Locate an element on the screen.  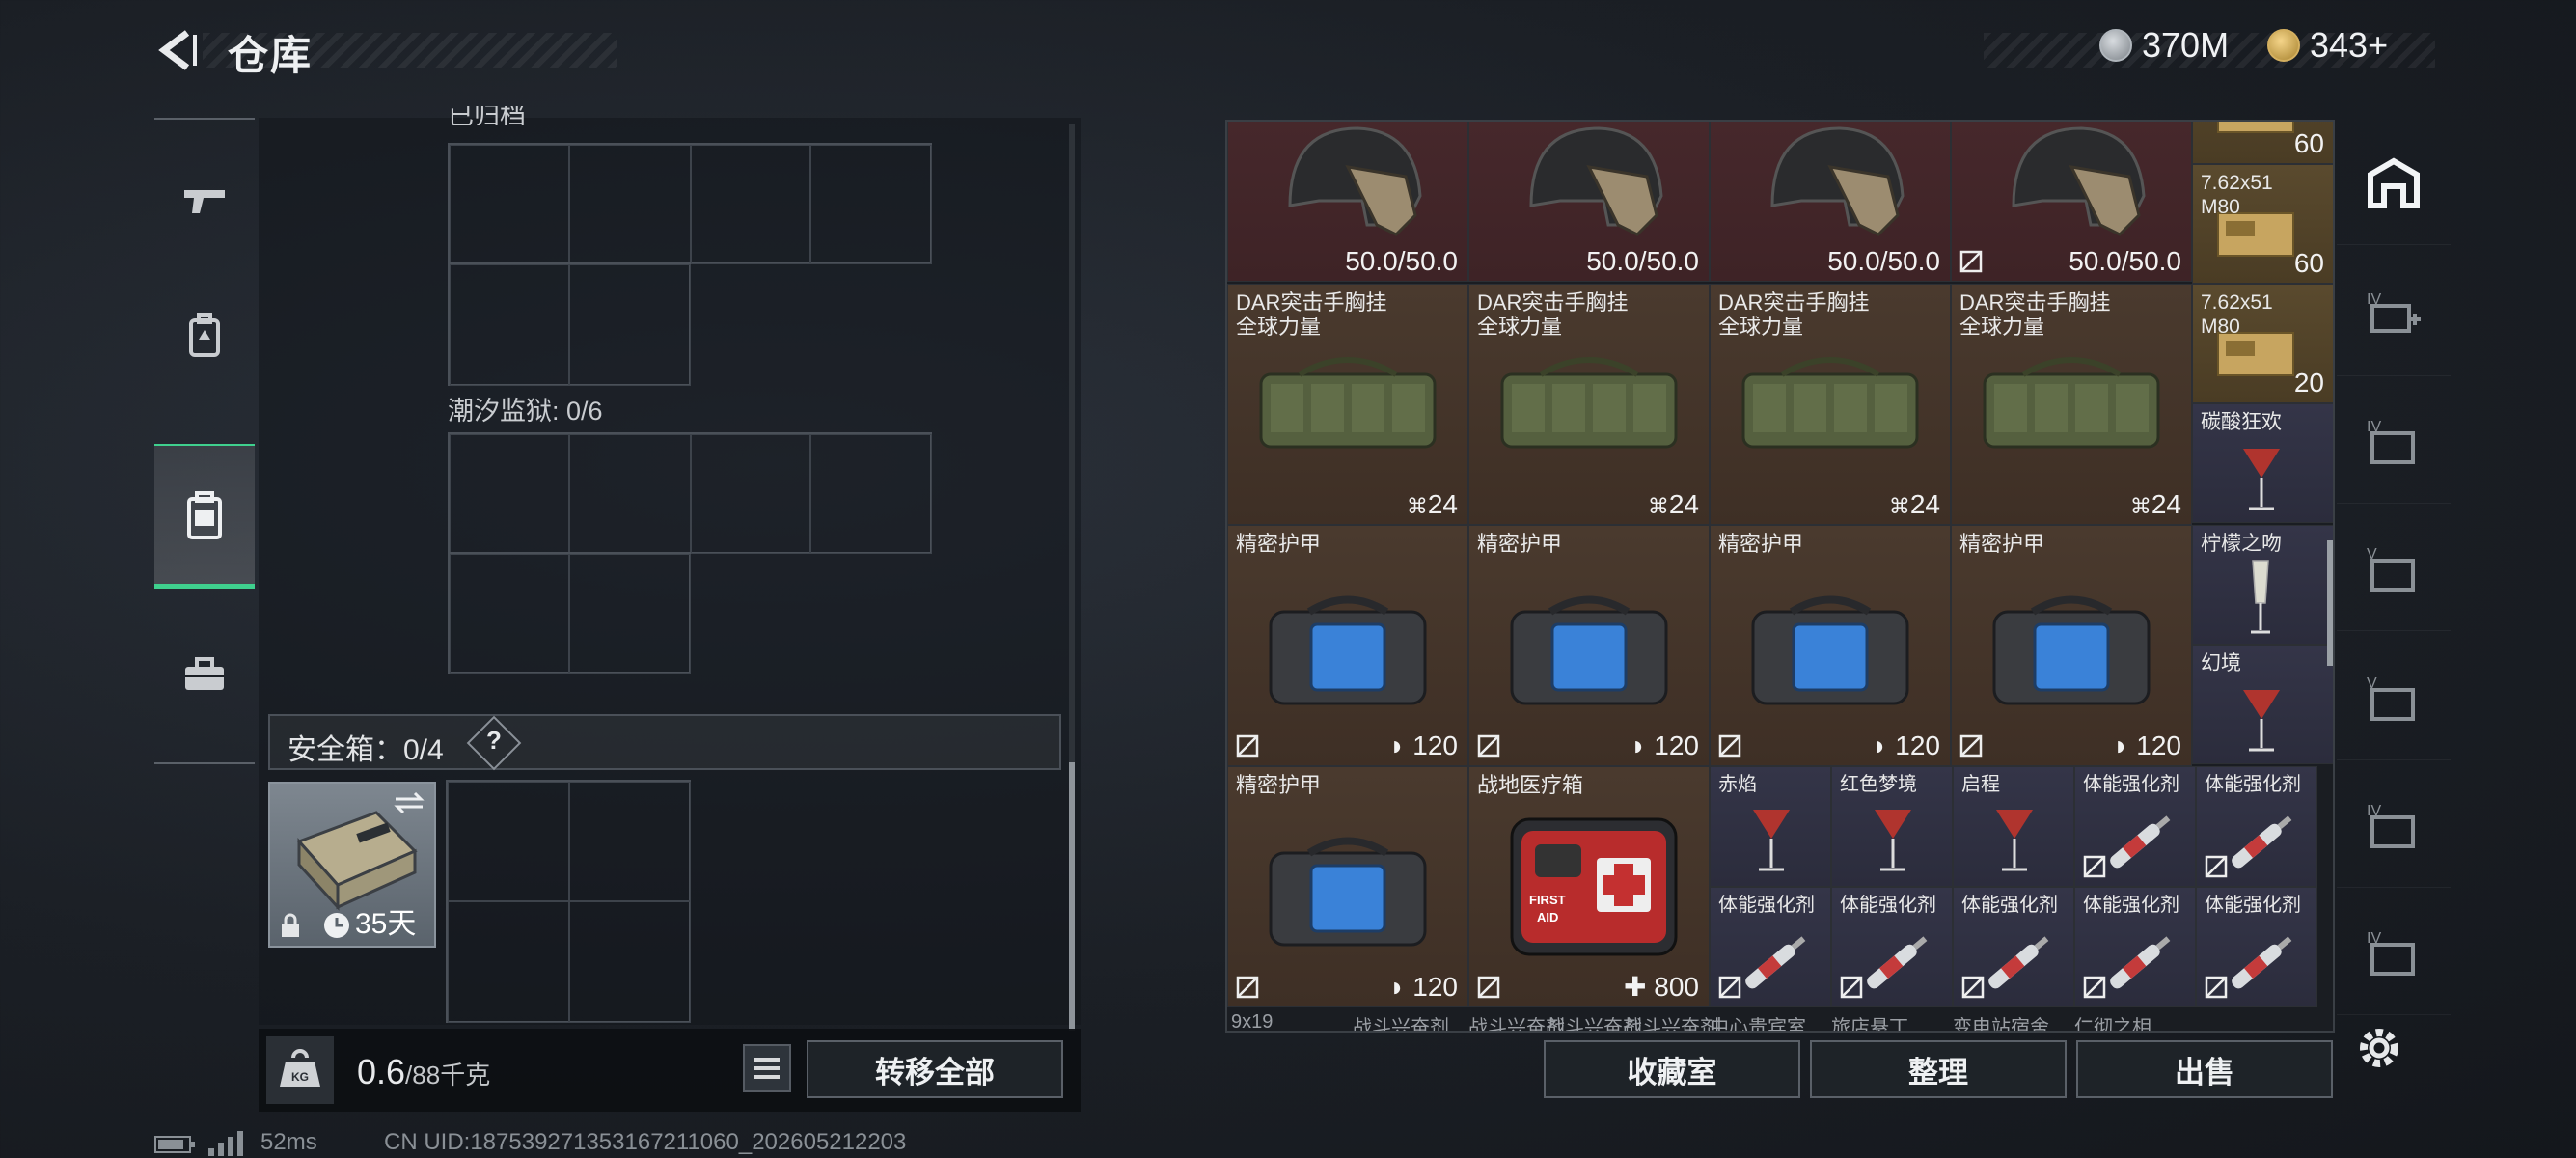
item-name: 精密护甲 is located at coordinates (1279, 785).